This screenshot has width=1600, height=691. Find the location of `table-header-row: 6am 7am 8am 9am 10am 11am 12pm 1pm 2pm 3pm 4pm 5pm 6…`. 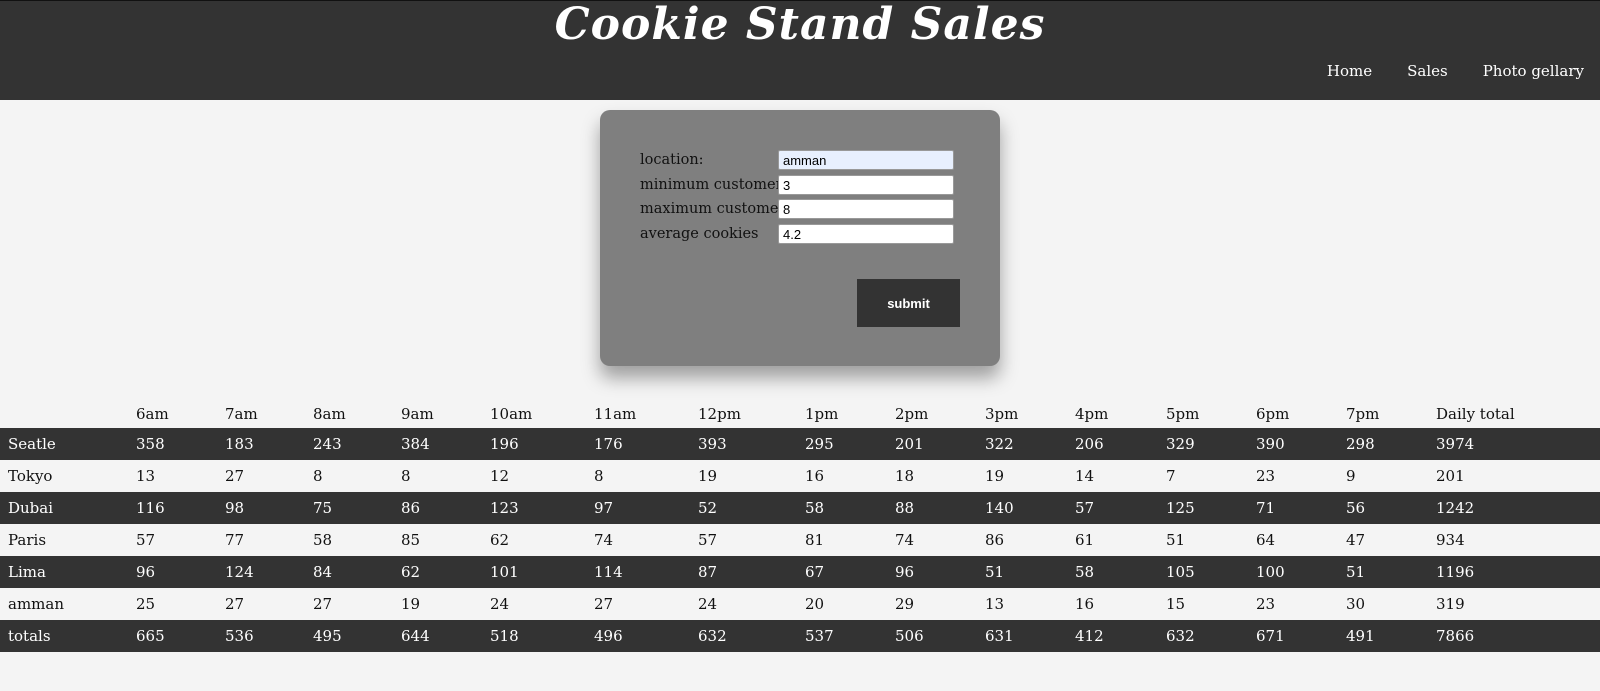

table-header-row: 6am 7am 8am 9am 10am 11am 12pm 1pm 2pm 3pm 4pm 5pm 6… is located at coordinates (800, 414).